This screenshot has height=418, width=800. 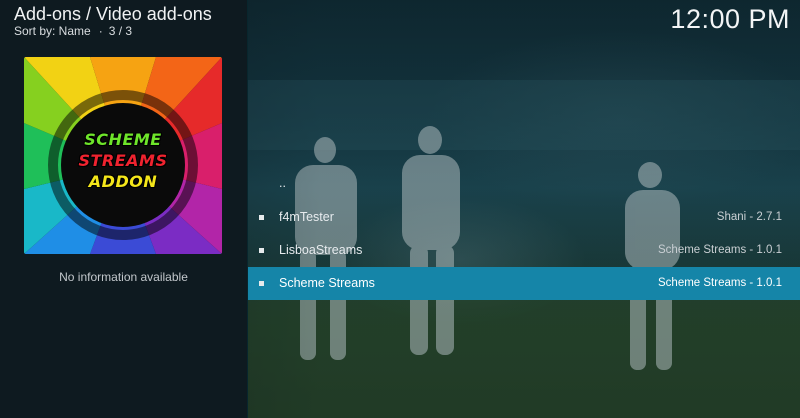 I want to click on addon-thumbnail: SCHEME STREAMS ADDON, so click(x=123, y=155).